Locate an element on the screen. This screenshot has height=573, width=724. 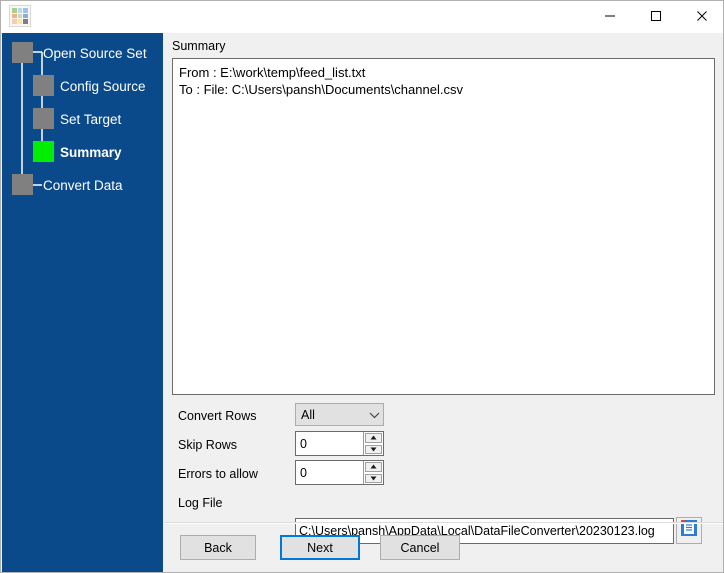
convert-rows-label: Convert Rows is located at coordinates (217, 416).